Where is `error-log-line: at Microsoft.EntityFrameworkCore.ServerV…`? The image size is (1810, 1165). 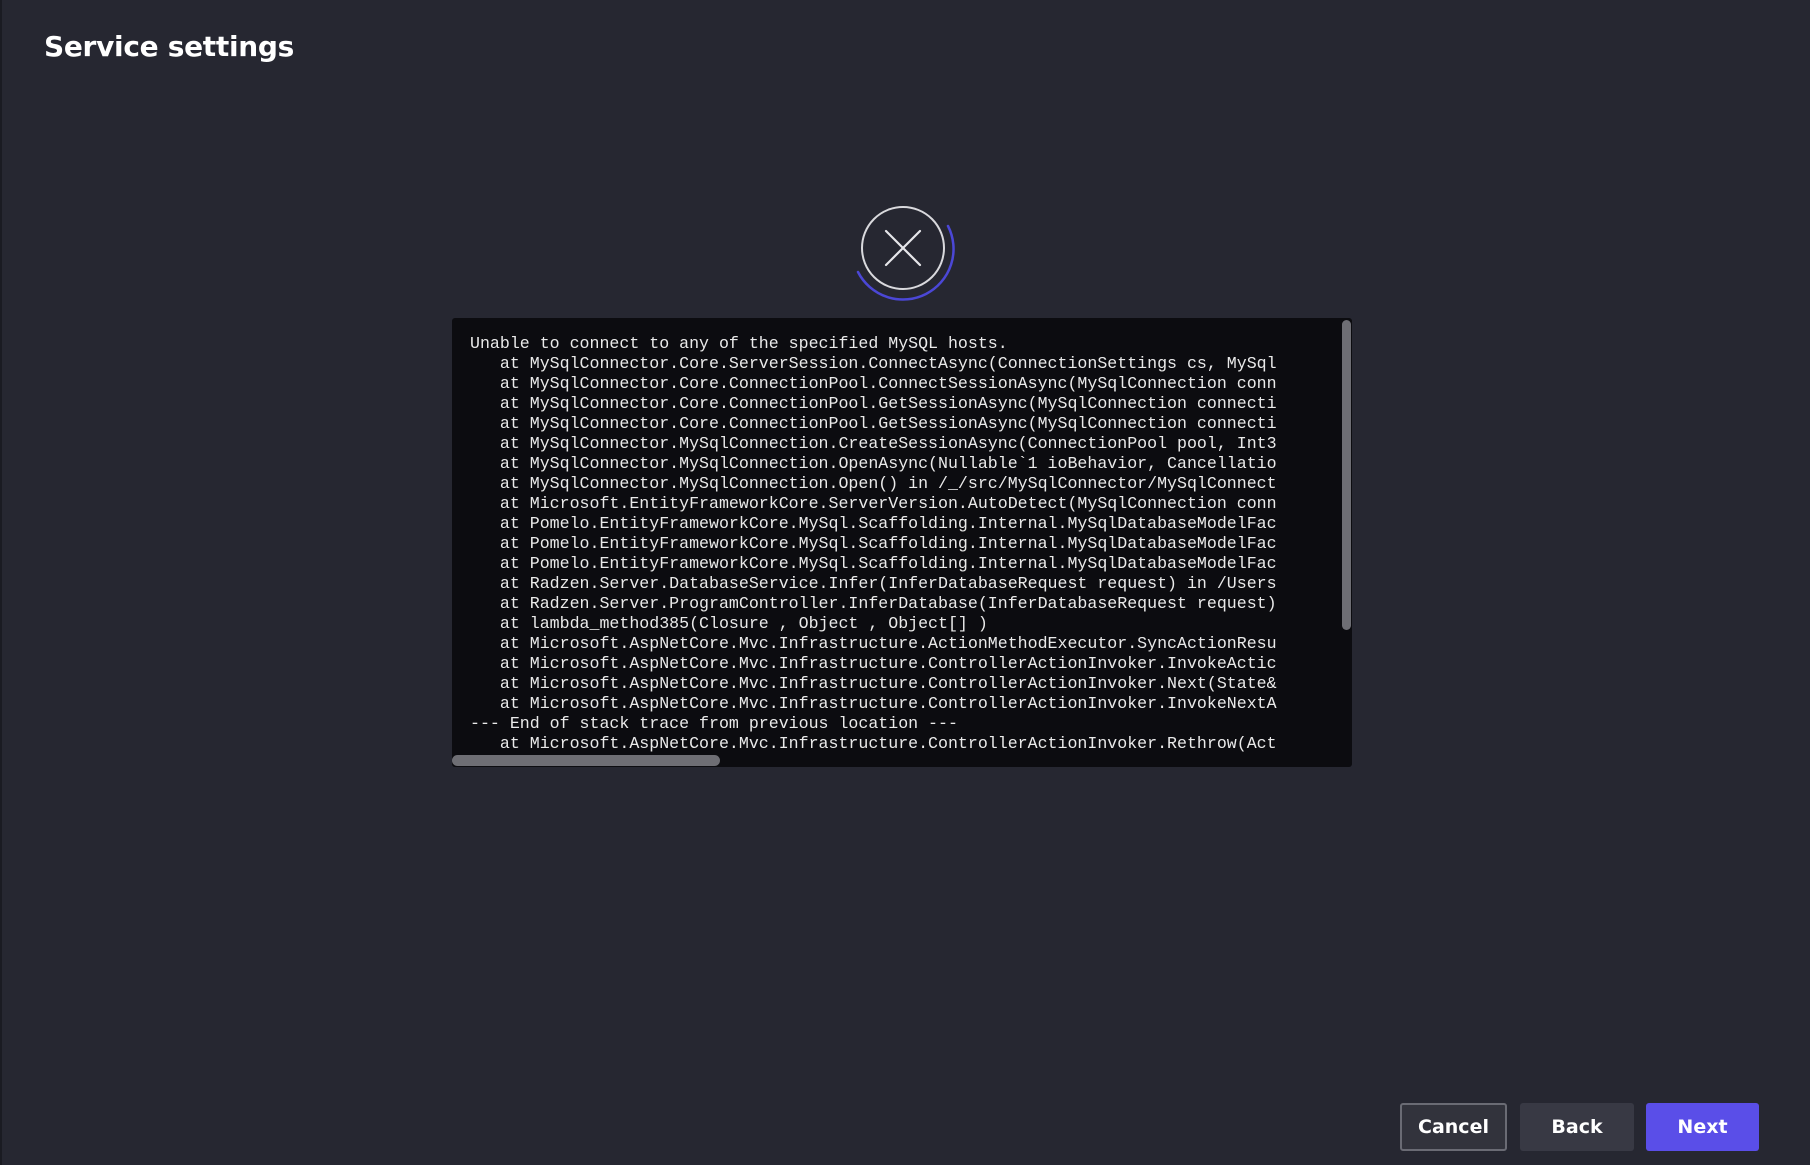
error-log-line: at Microsoft.EntityFrameworkCore.ServerV… is located at coordinates (873, 503).